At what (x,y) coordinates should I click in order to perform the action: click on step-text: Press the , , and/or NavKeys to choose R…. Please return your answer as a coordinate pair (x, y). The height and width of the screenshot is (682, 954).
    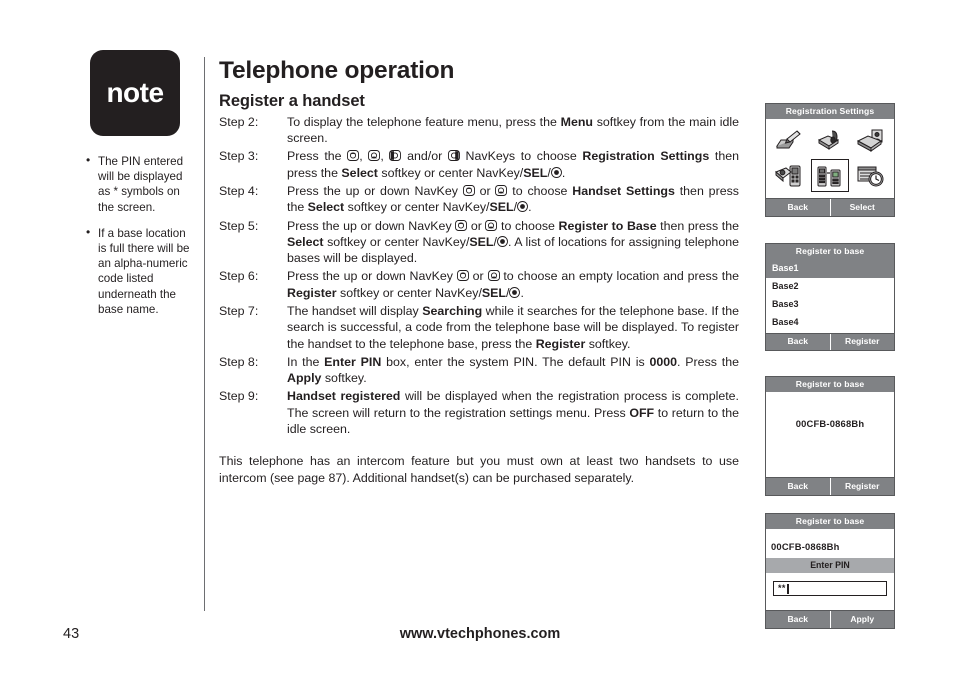
    Looking at the image, I should click on (513, 164).